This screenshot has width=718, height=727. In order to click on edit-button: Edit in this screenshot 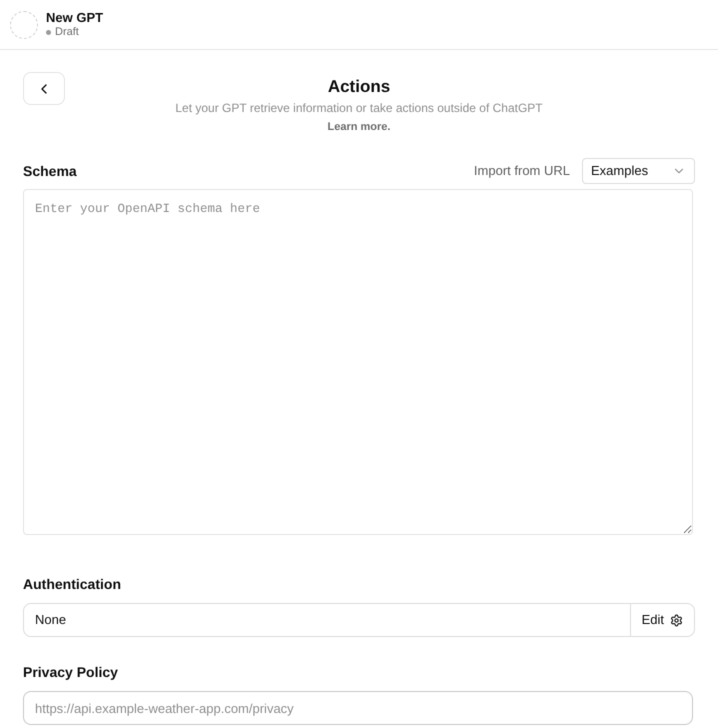, I will do `click(662, 620)`.